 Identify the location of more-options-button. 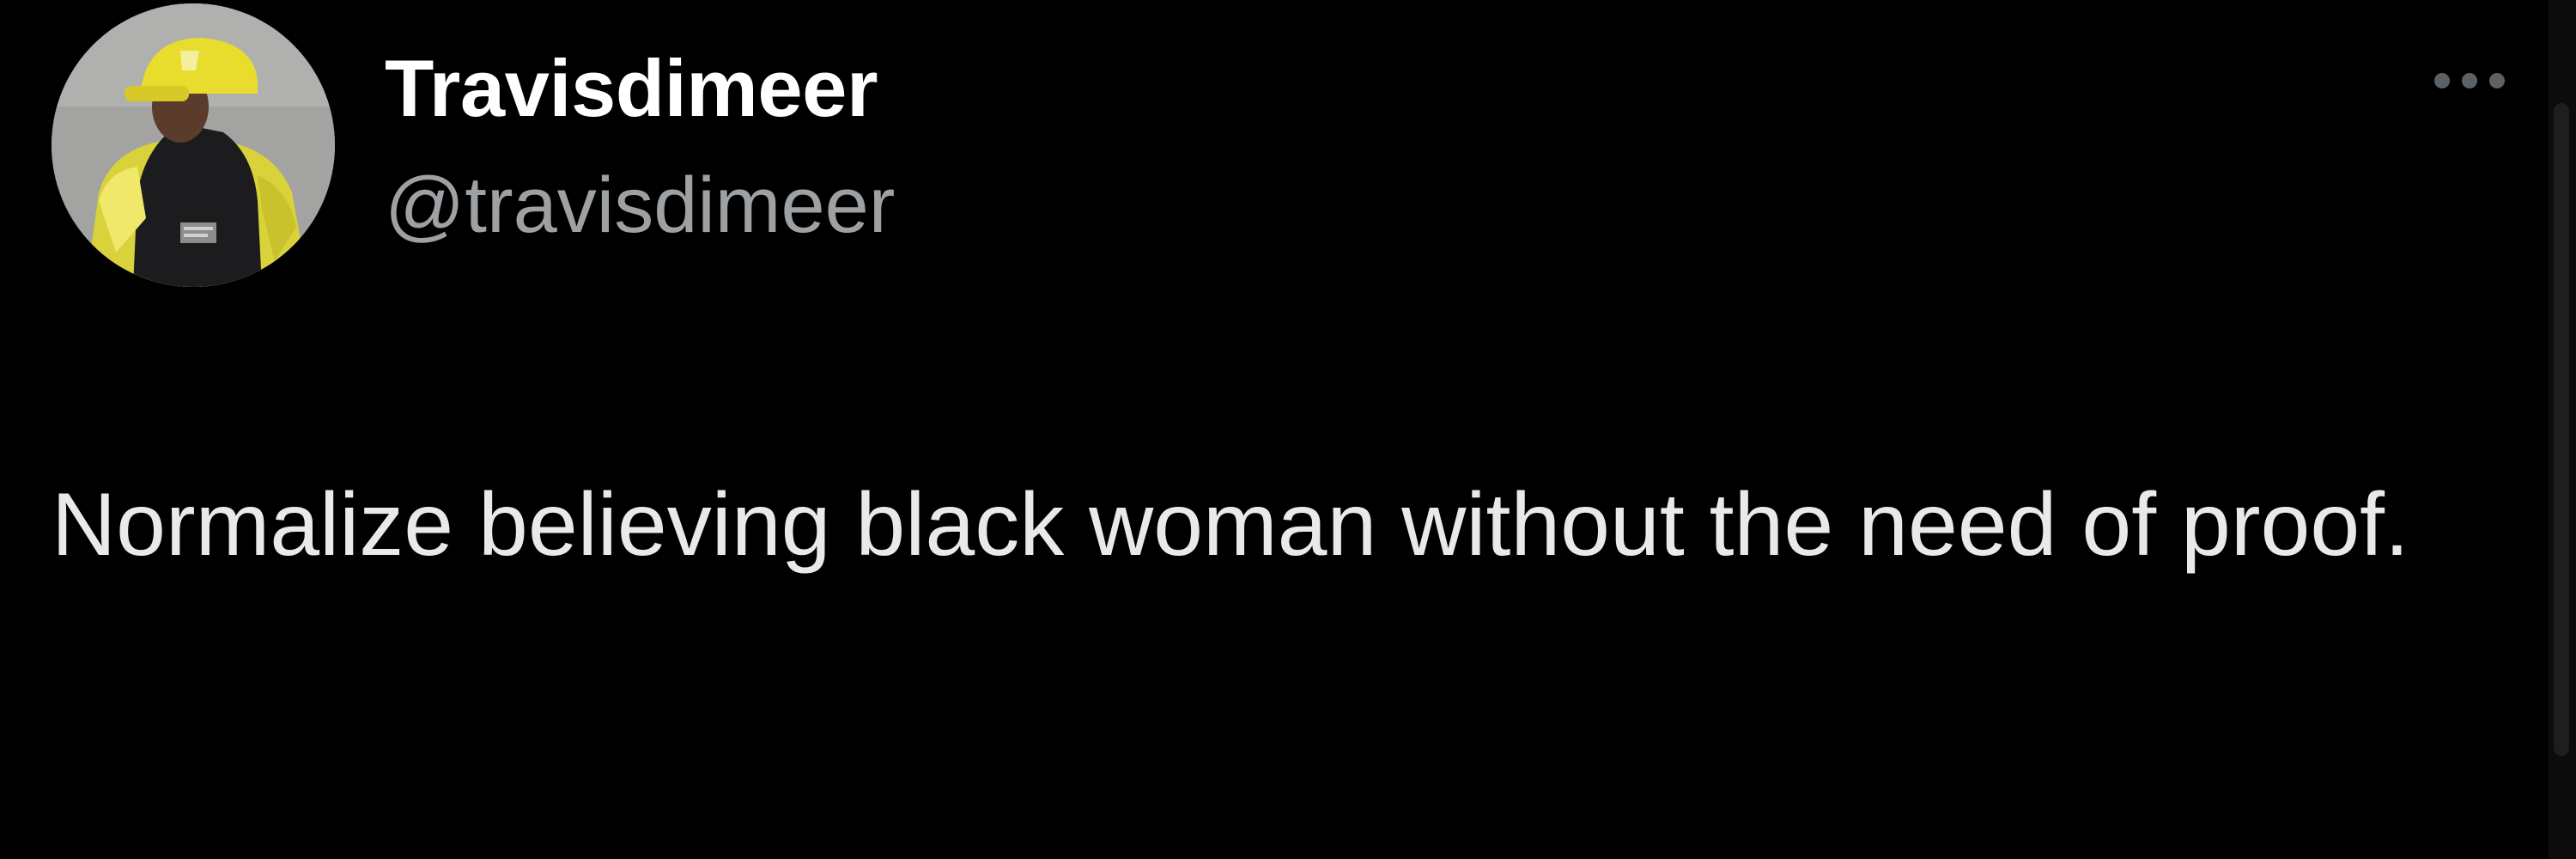
(2470, 80).